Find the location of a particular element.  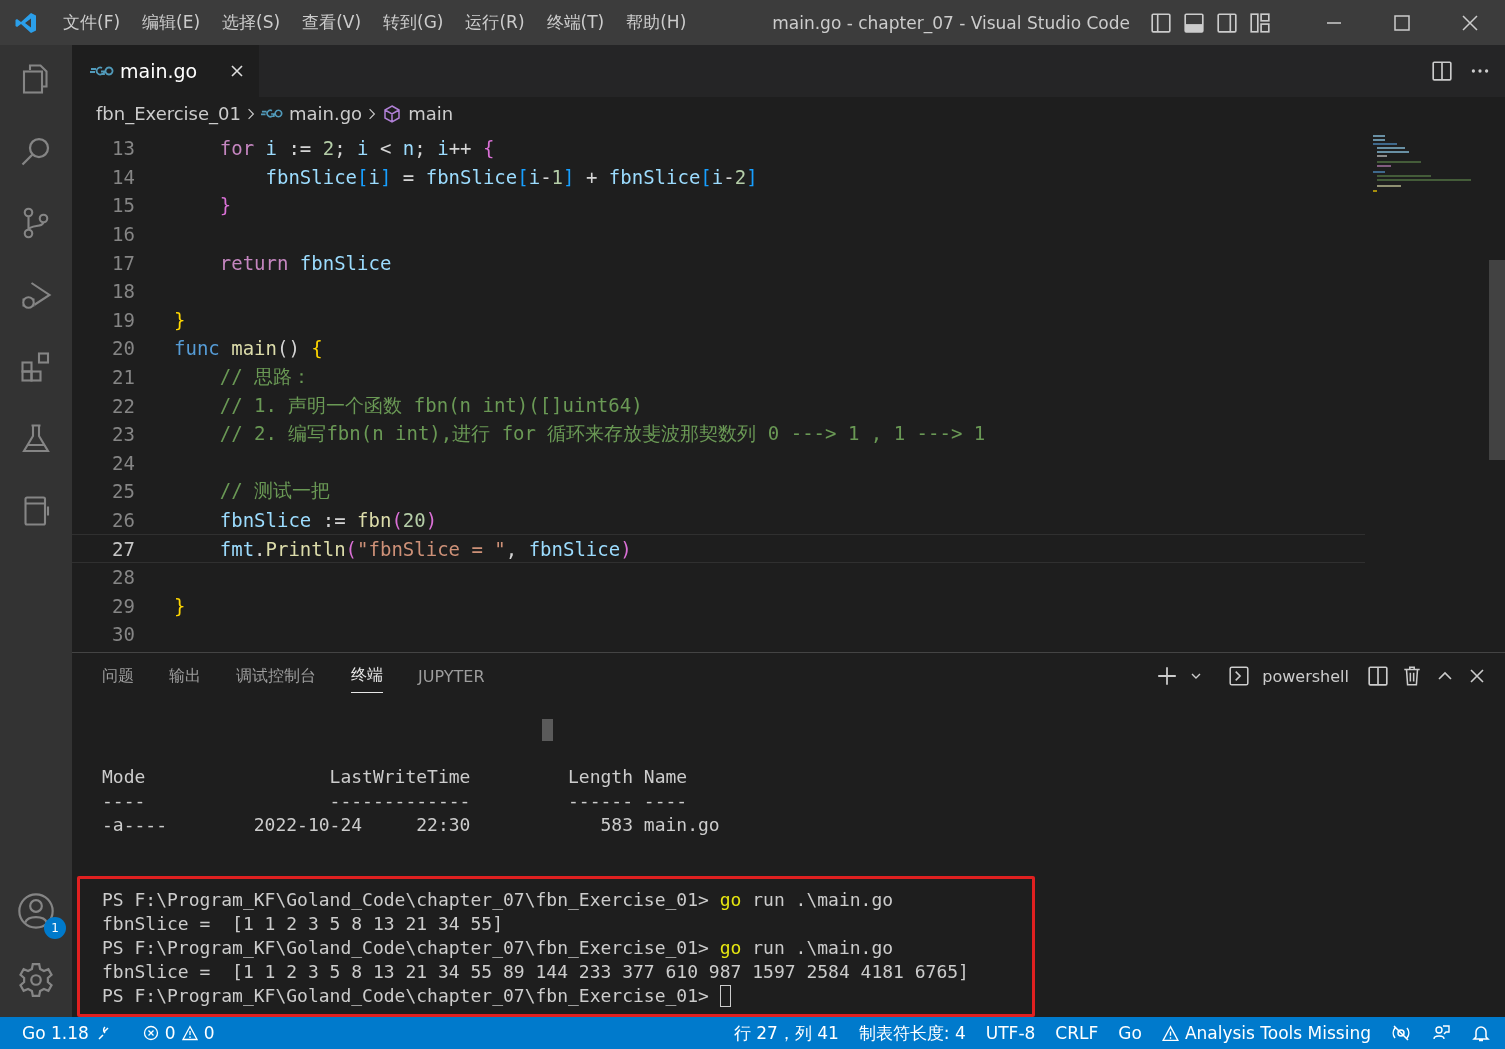

line-number: 14 is located at coordinates (123, 176).